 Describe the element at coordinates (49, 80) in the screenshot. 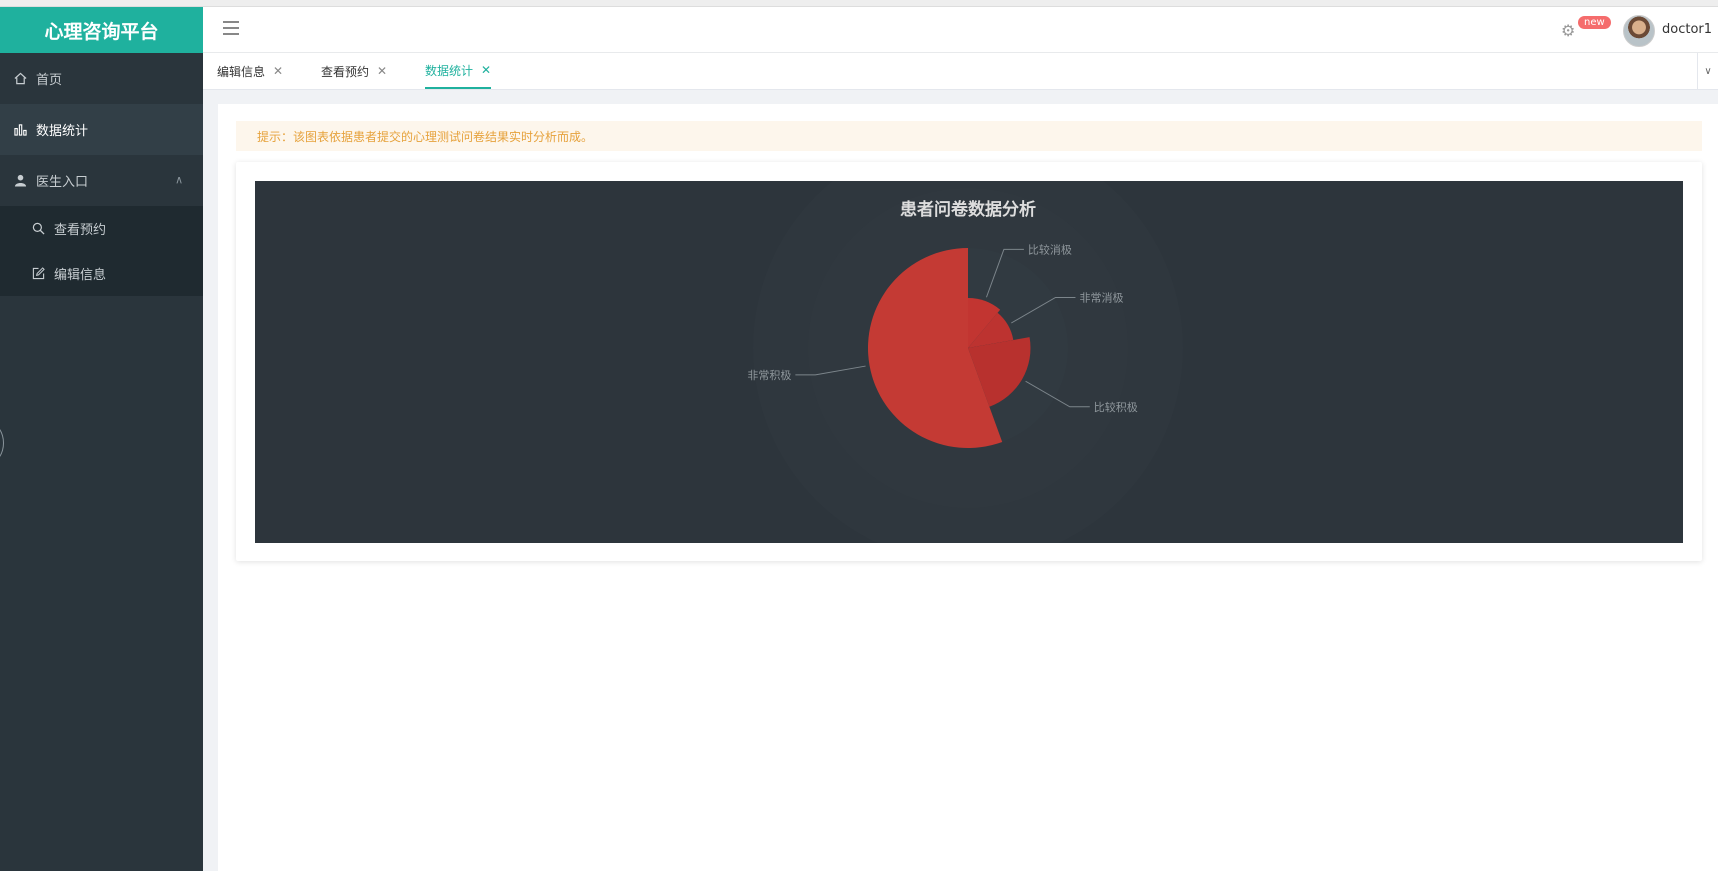

I see `sidebar-item-label: 首页` at that location.